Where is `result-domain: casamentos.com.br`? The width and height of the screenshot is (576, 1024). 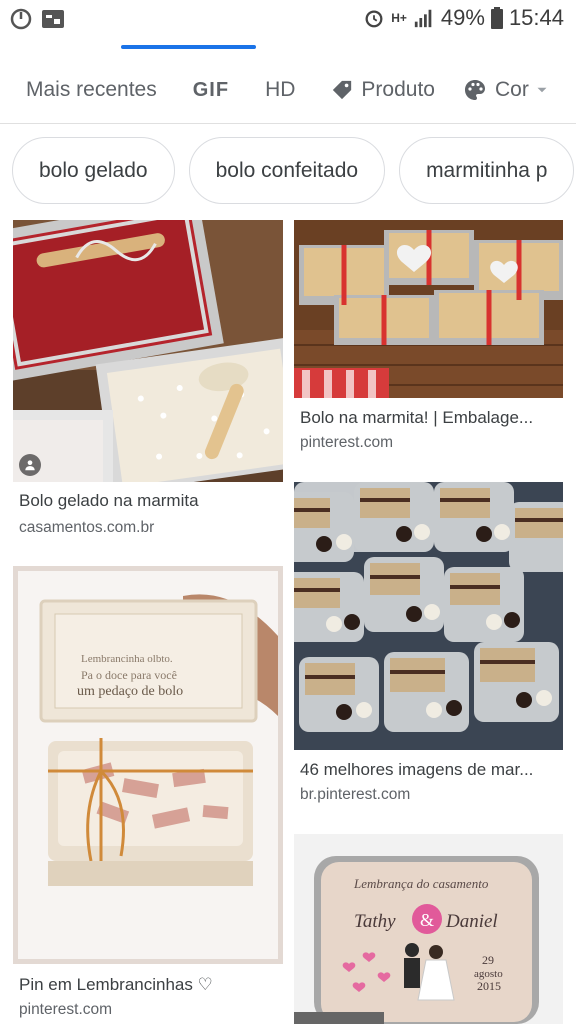
result-domain: casamentos.com.br is located at coordinates (87, 527).